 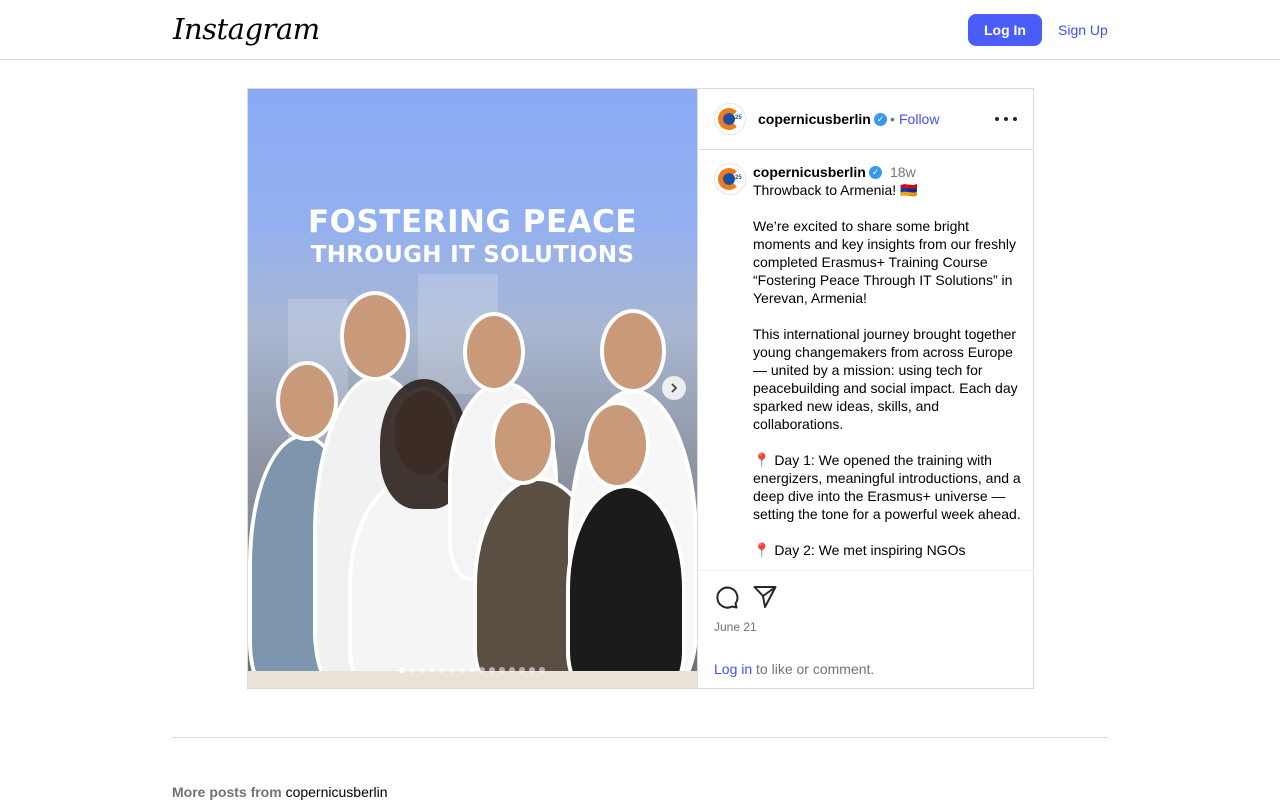 What do you see at coordinates (813, 669) in the screenshot?
I see `login-prompt-text: to like or comment.` at bounding box center [813, 669].